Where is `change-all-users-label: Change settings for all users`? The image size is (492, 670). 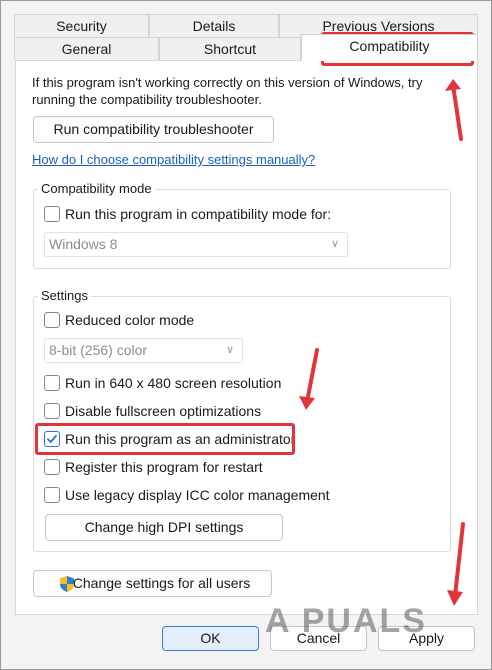 change-all-users-label: Change settings for all users is located at coordinates (161, 583).